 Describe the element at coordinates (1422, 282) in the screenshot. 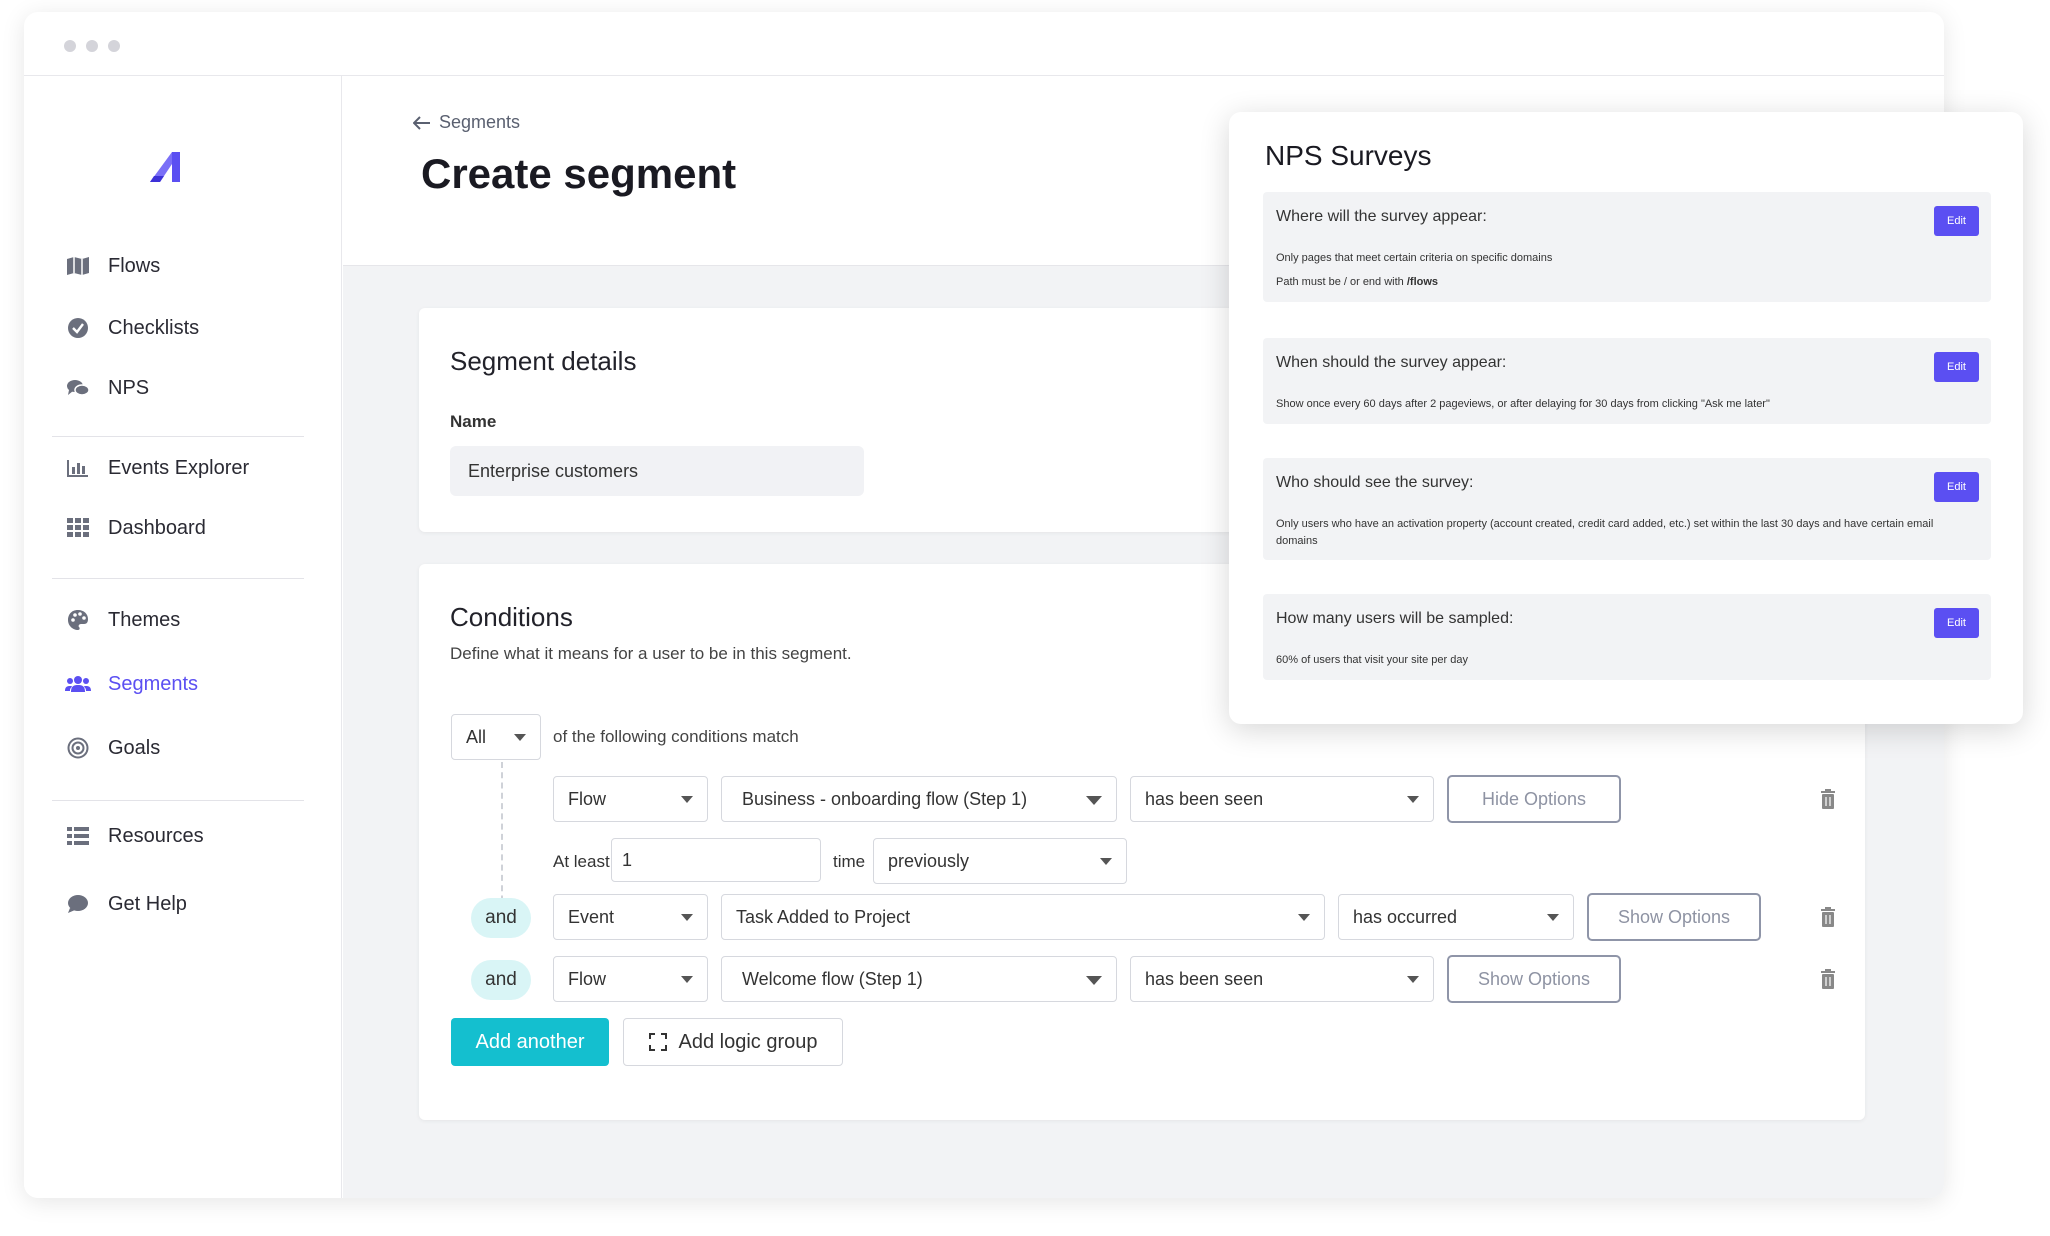

I see `path-value: /flows` at that location.